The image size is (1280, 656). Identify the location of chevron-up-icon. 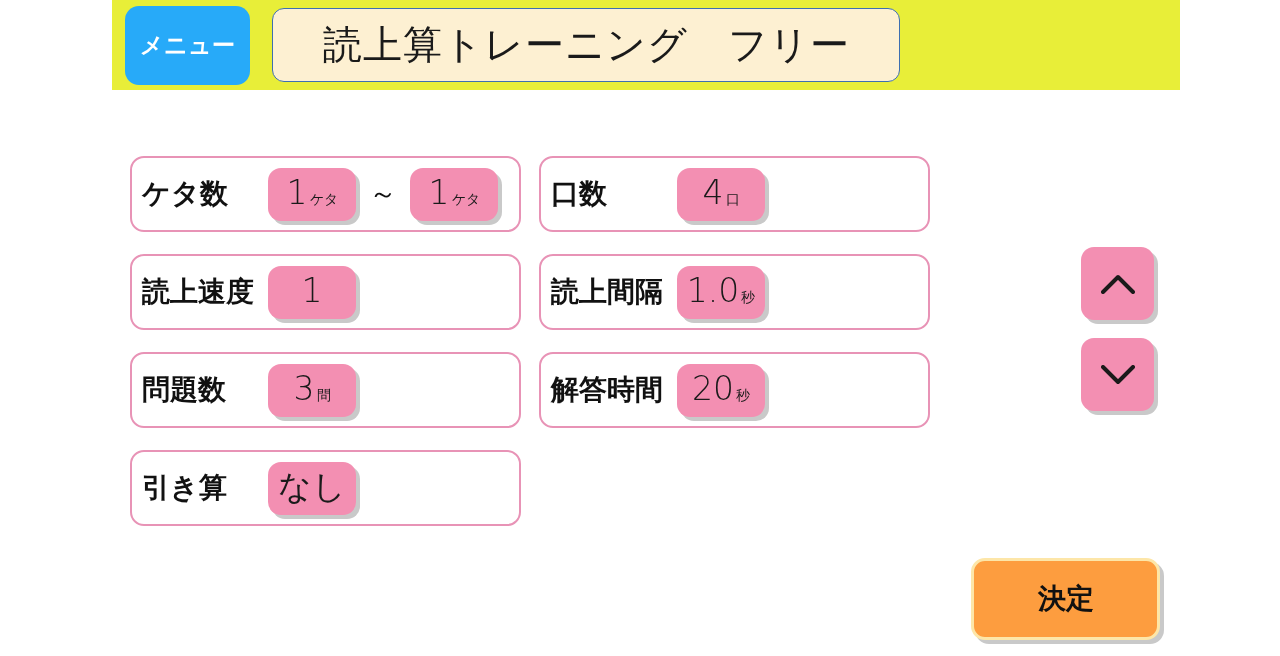
(1117, 283).